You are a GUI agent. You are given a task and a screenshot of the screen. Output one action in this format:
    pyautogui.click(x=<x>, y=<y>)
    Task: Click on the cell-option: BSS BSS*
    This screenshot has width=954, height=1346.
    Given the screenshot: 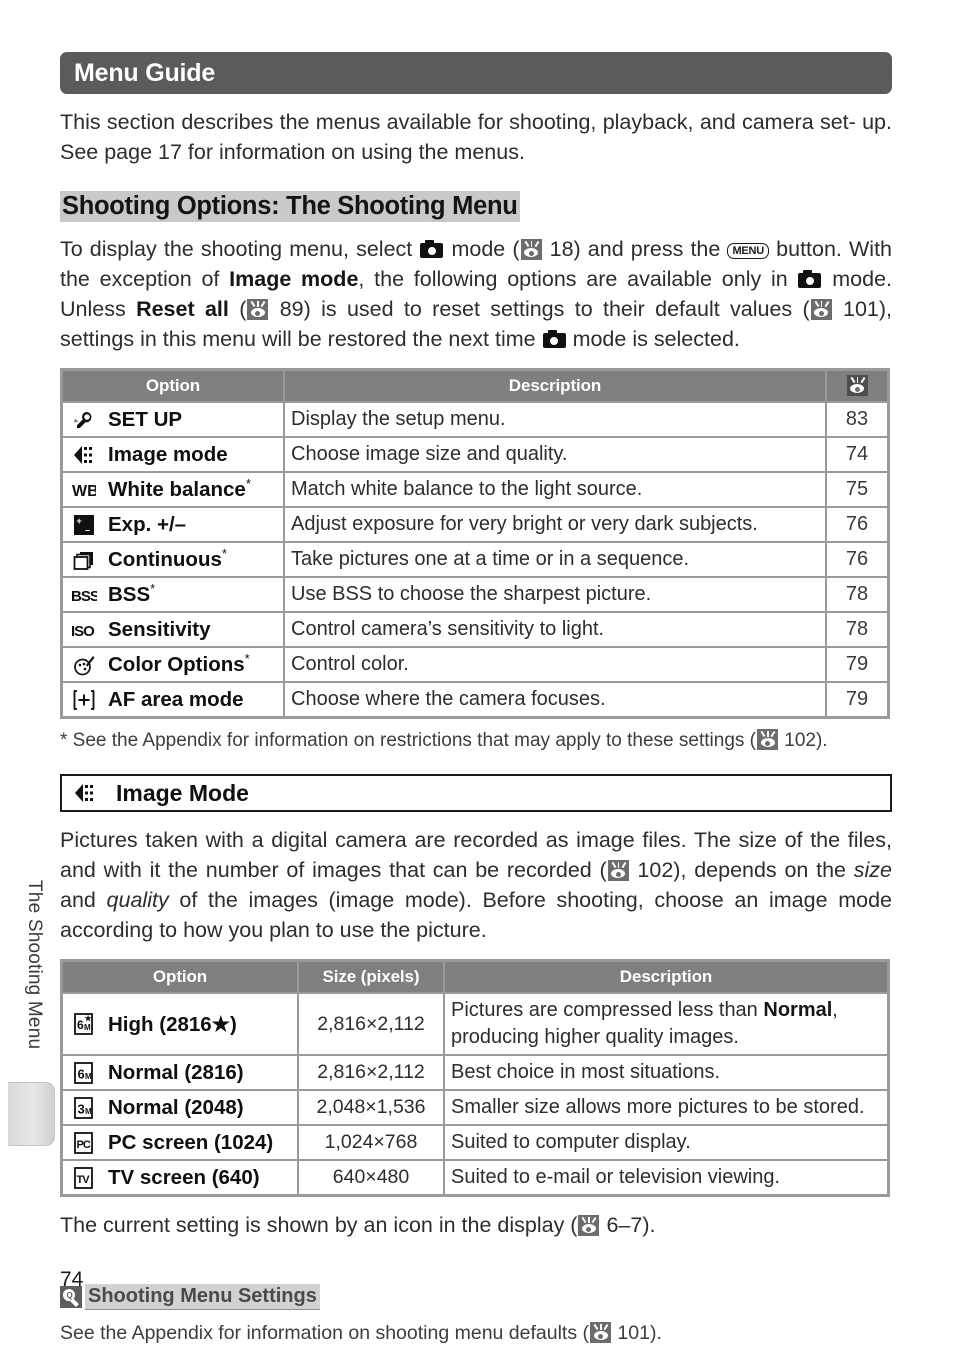 What is the action you would take?
    pyautogui.click(x=173, y=594)
    